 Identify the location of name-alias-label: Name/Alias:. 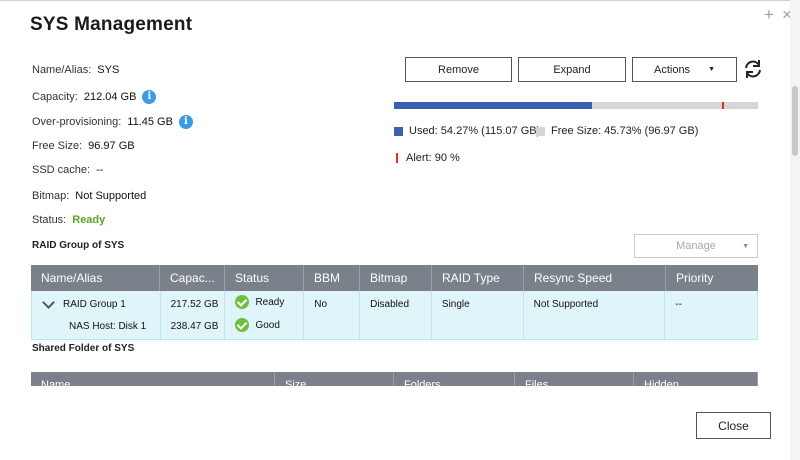
(62, 70).